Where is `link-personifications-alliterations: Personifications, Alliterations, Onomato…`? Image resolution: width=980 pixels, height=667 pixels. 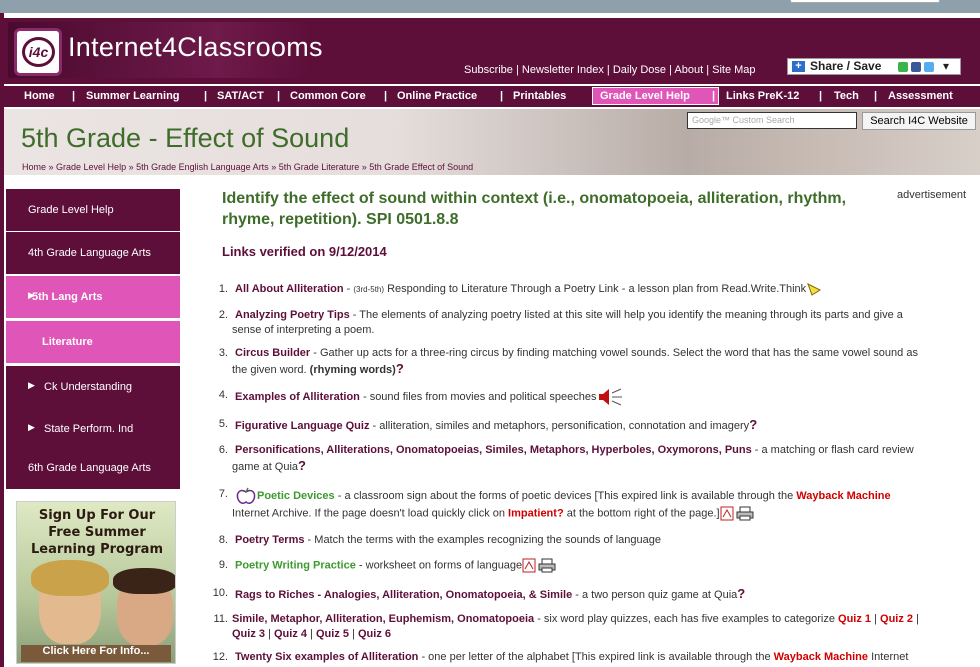
link-personifications-alliterations: Personifications, Alliterations, Onomato… is located at coordinates (493, 450).